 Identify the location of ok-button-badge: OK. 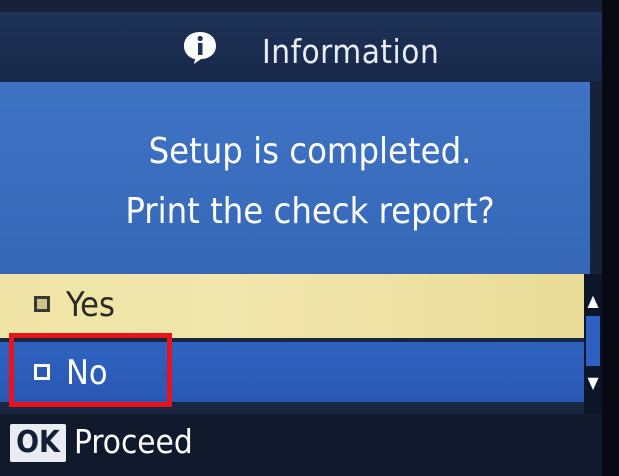
(38, 443).